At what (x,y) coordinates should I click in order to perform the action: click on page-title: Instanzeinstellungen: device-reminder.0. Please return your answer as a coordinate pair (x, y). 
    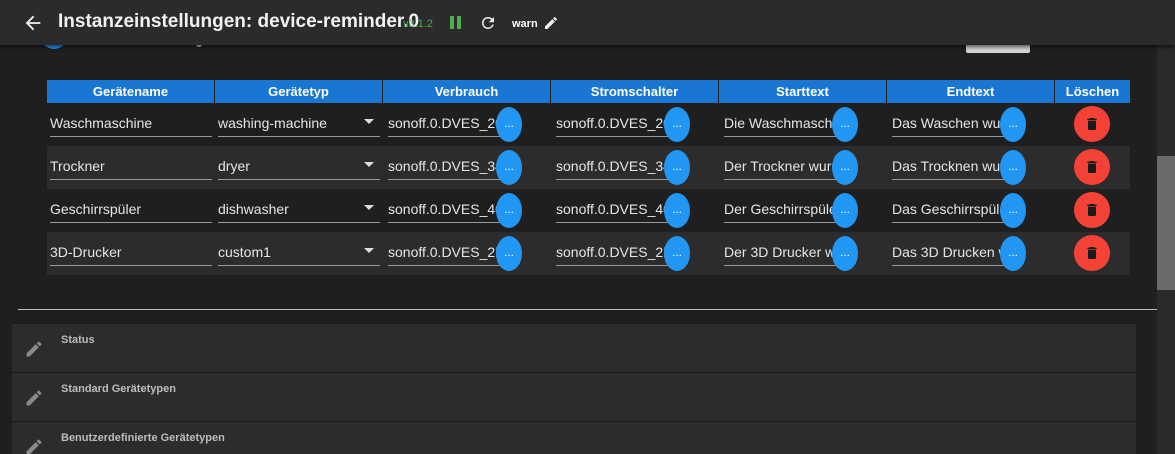
    Looking at the image, I should click on (239, 21).